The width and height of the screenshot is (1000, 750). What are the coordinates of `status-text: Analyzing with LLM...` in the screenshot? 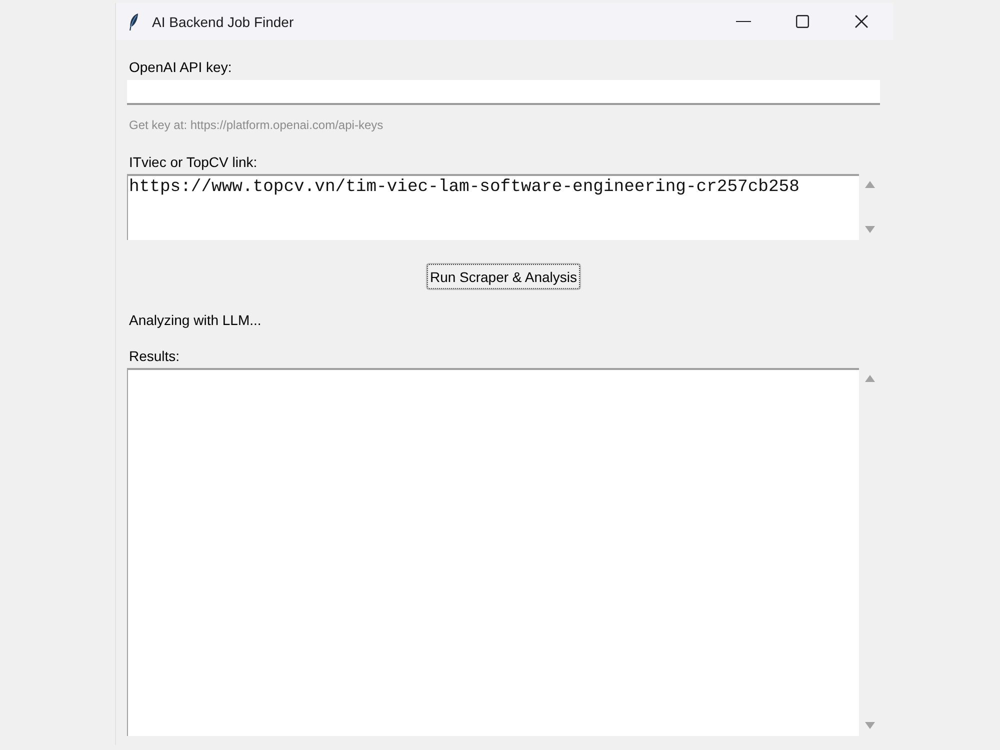 It's located at (195, 320).